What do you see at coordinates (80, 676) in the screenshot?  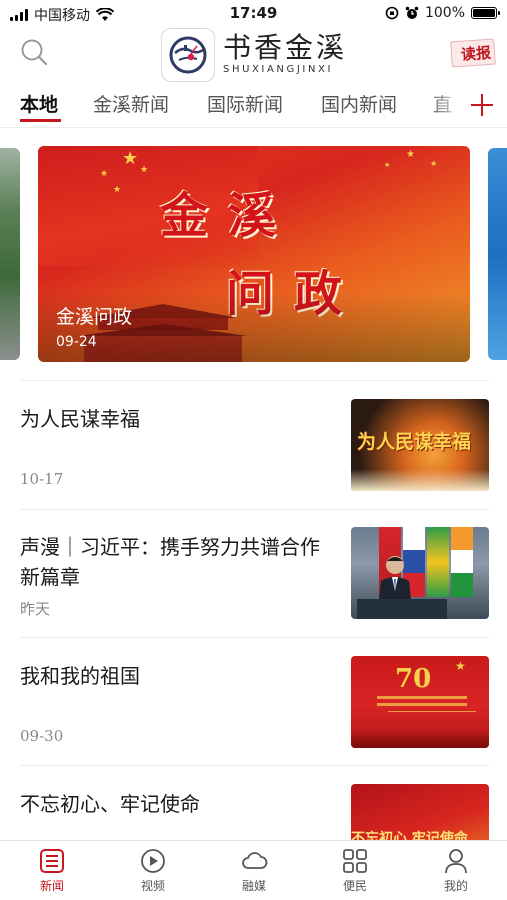 I see `news-title: 我和我的祖国` at bounding box center [80, 676].